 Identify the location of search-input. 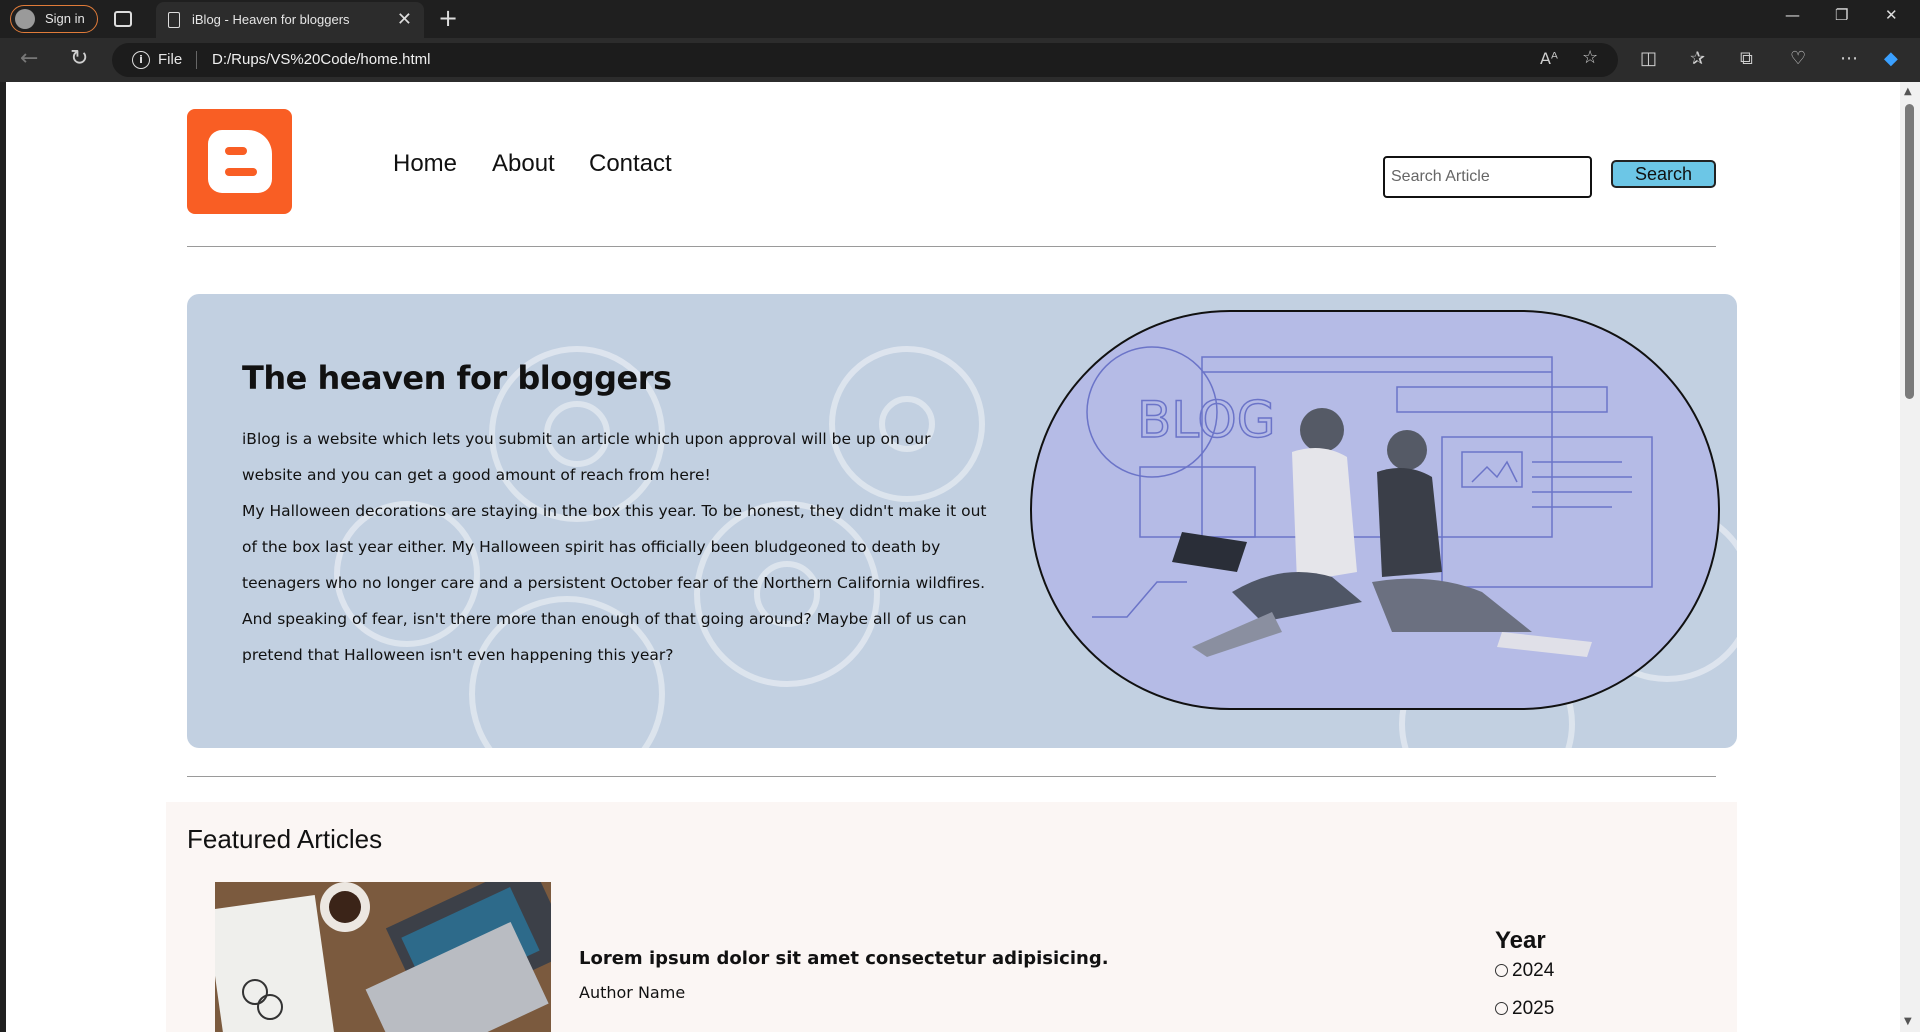
(1487, 177).